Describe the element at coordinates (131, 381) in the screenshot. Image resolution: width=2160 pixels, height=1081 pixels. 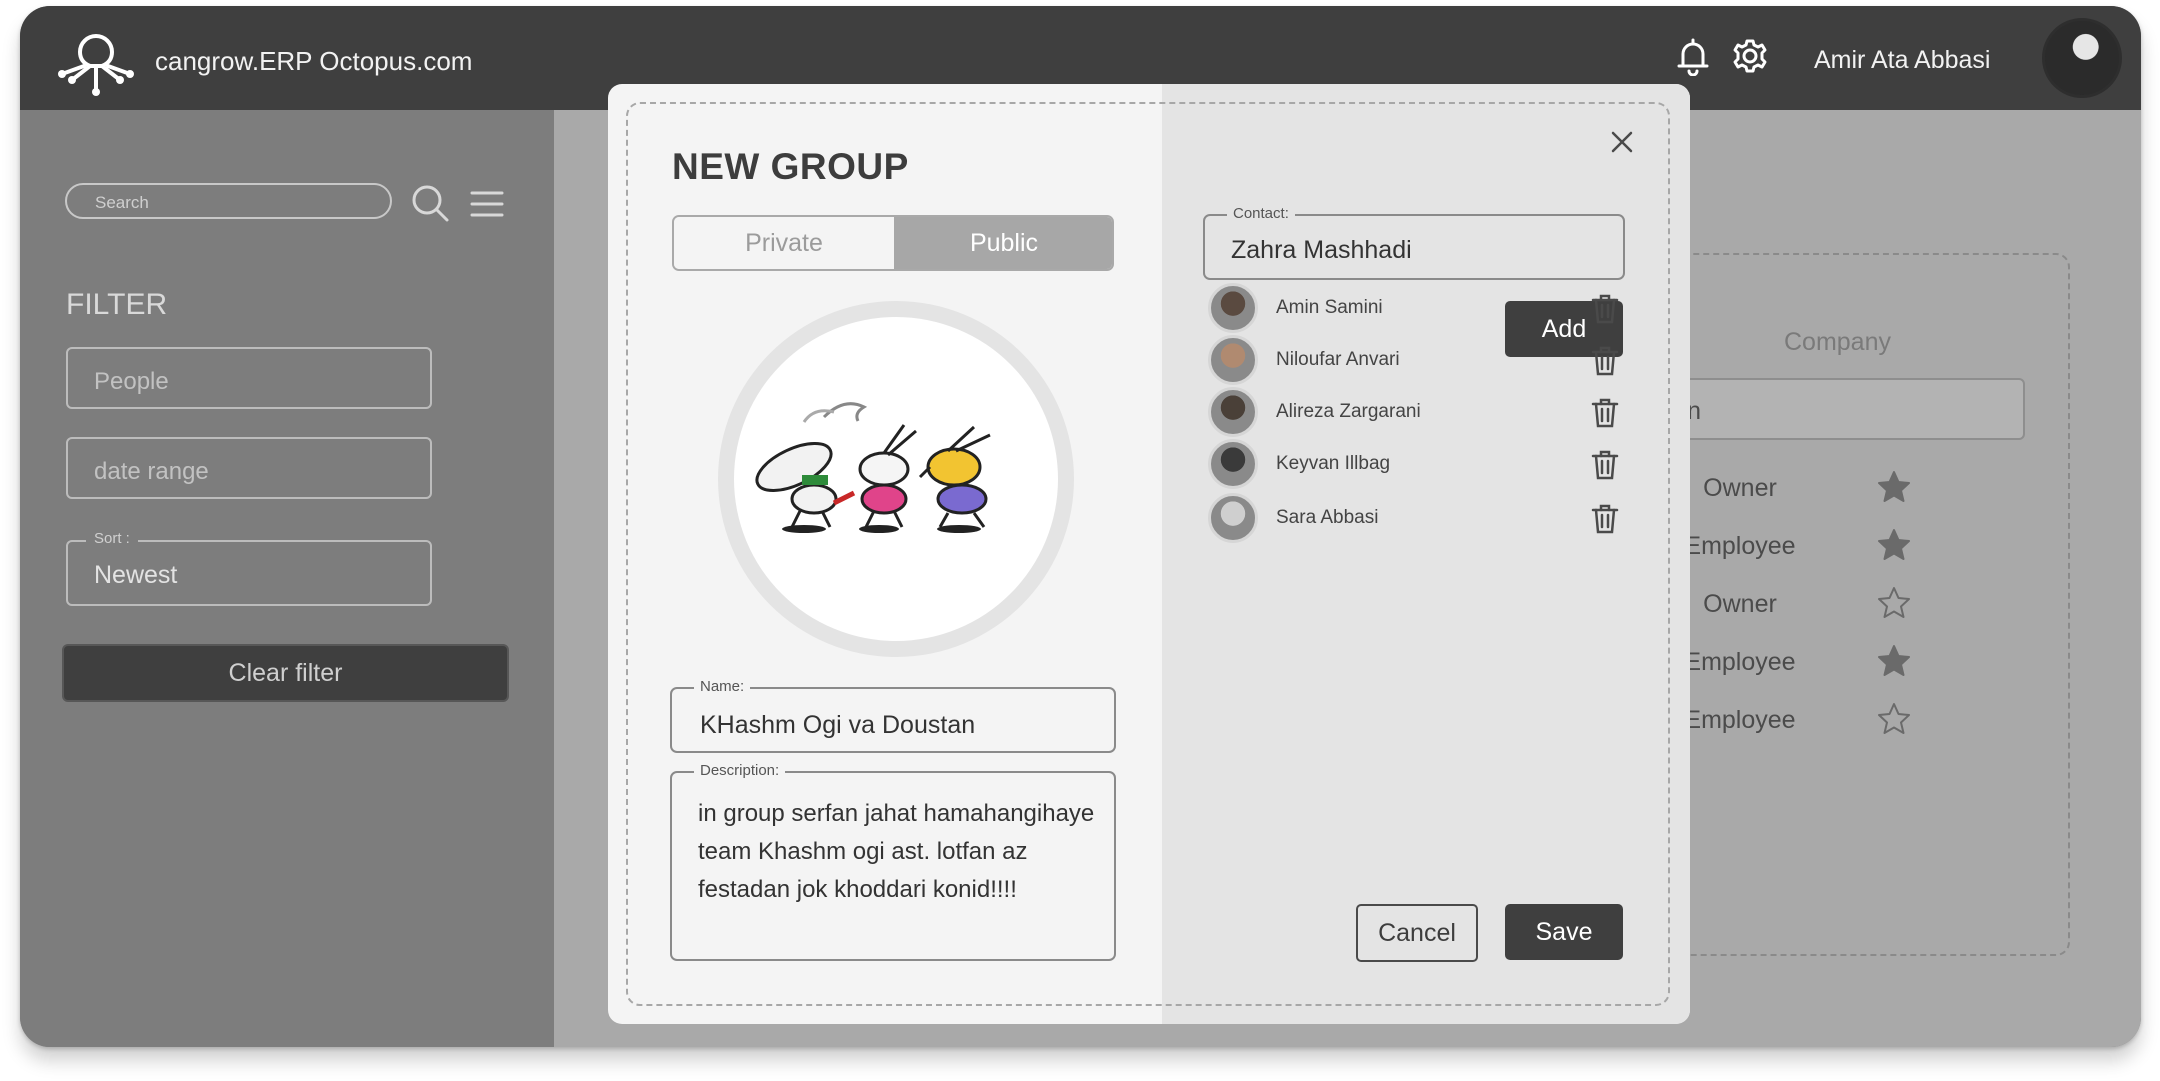
I see `people-placeholder: People` at that location.